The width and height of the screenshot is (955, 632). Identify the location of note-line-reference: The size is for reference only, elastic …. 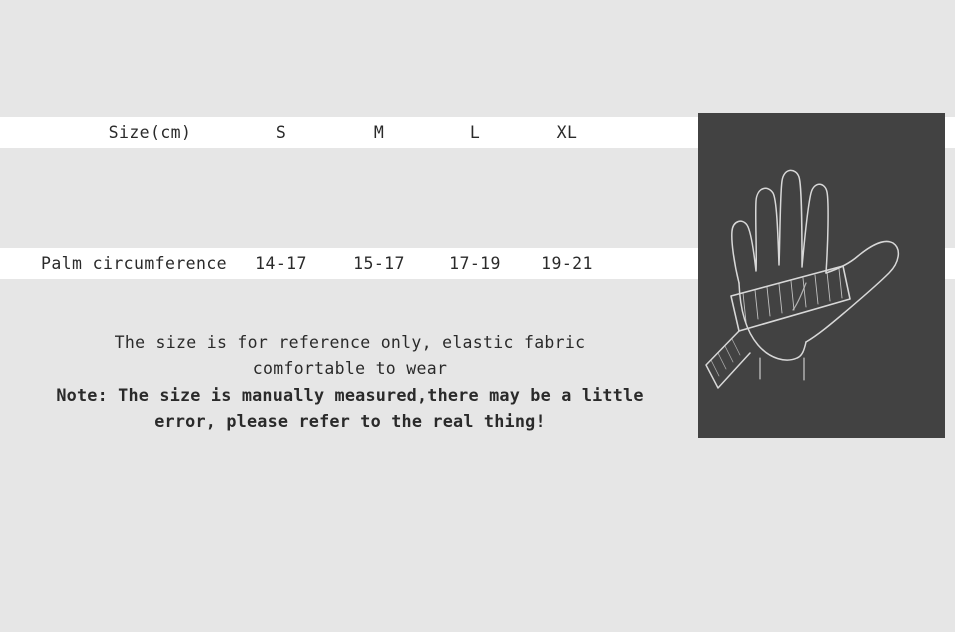
(350, 342).